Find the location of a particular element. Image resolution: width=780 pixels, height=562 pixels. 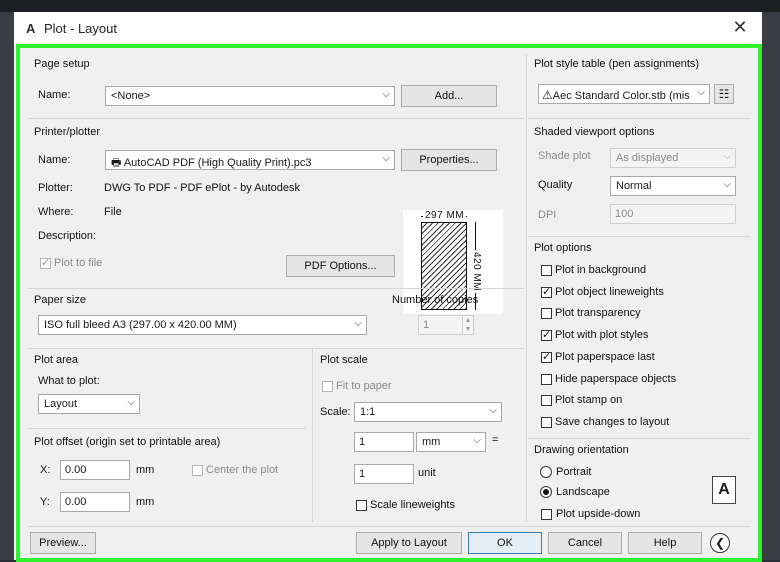

scale-dropdown: 1:1 ⌵ is located at coordinates (428, 412).